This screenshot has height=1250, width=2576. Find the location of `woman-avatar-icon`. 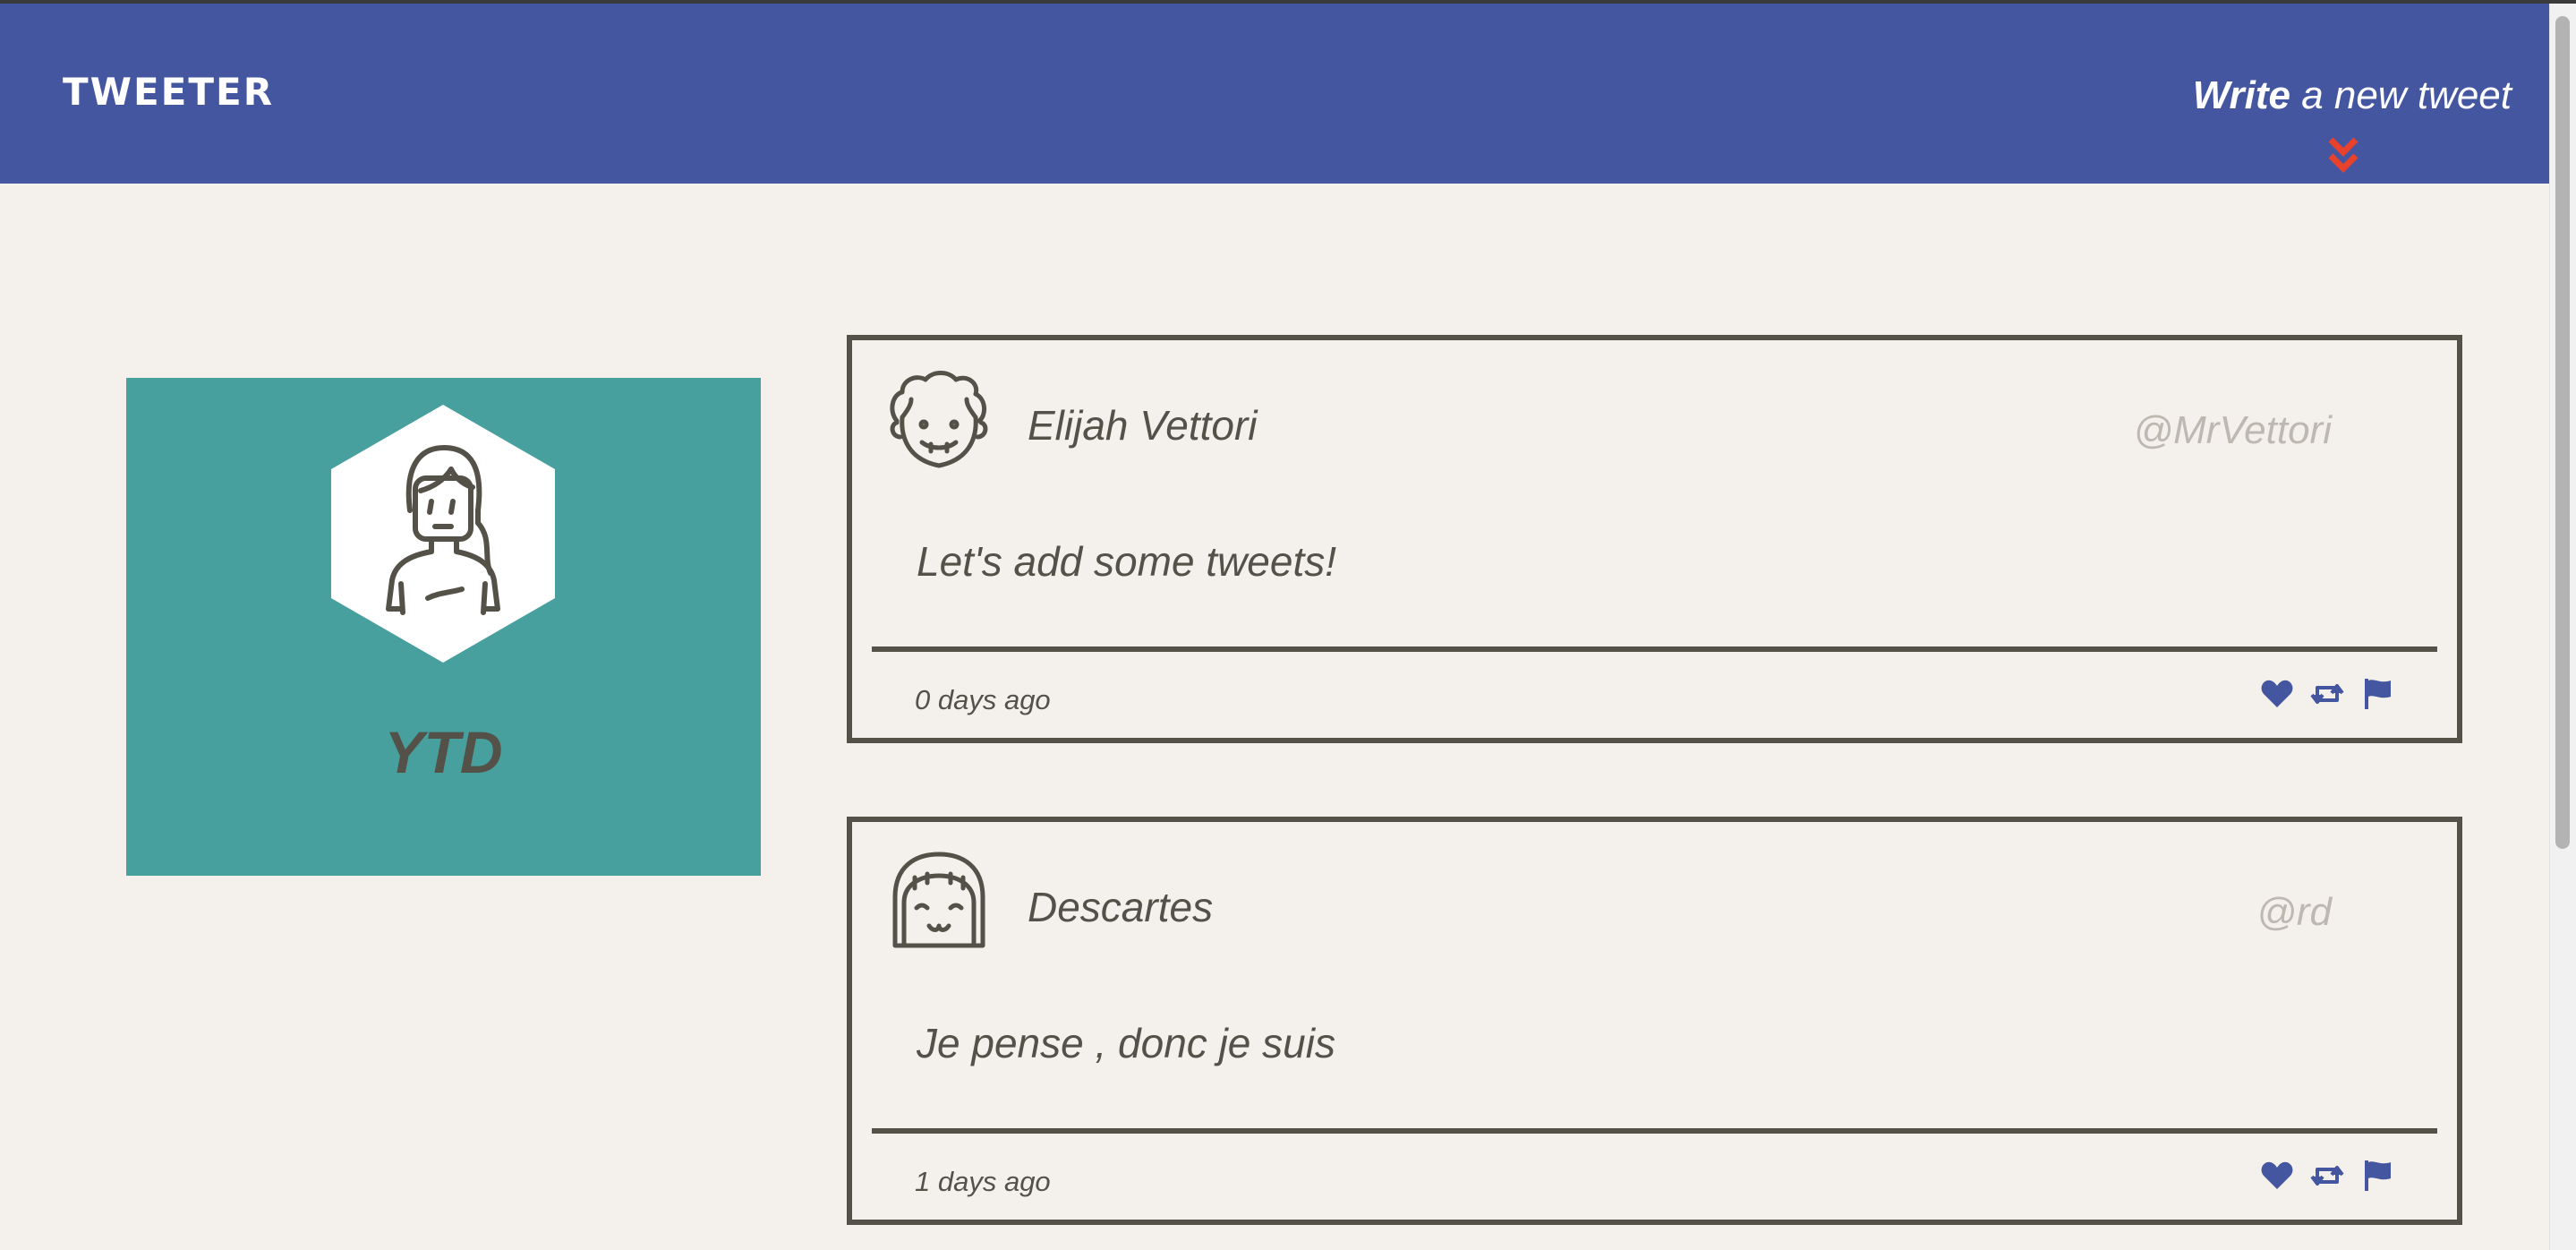

woman-avatar-icon is located at coordinates (443, 534).